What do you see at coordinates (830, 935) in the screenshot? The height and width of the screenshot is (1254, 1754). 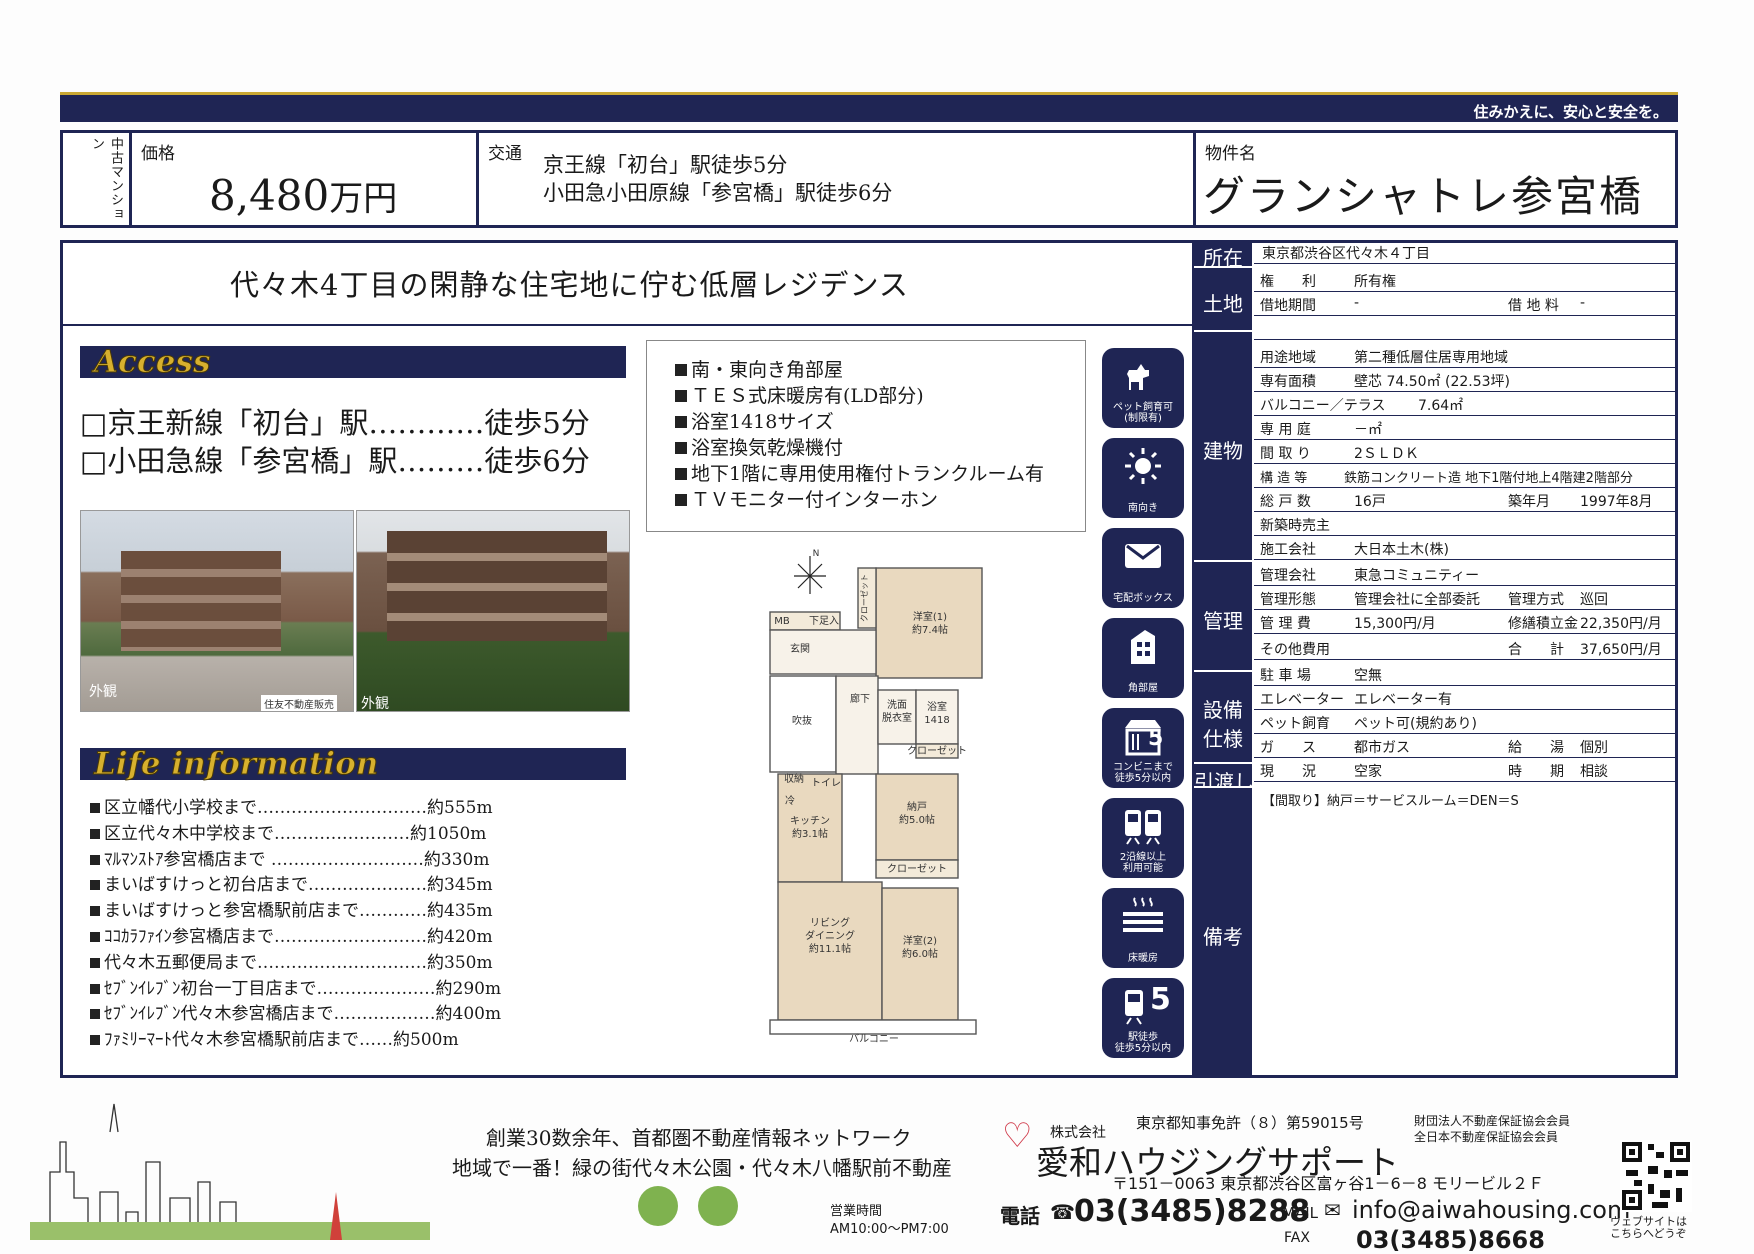 I see `floorplan-label-living: リビングダイニング約11.1帖` at bounding box center [830, 935].